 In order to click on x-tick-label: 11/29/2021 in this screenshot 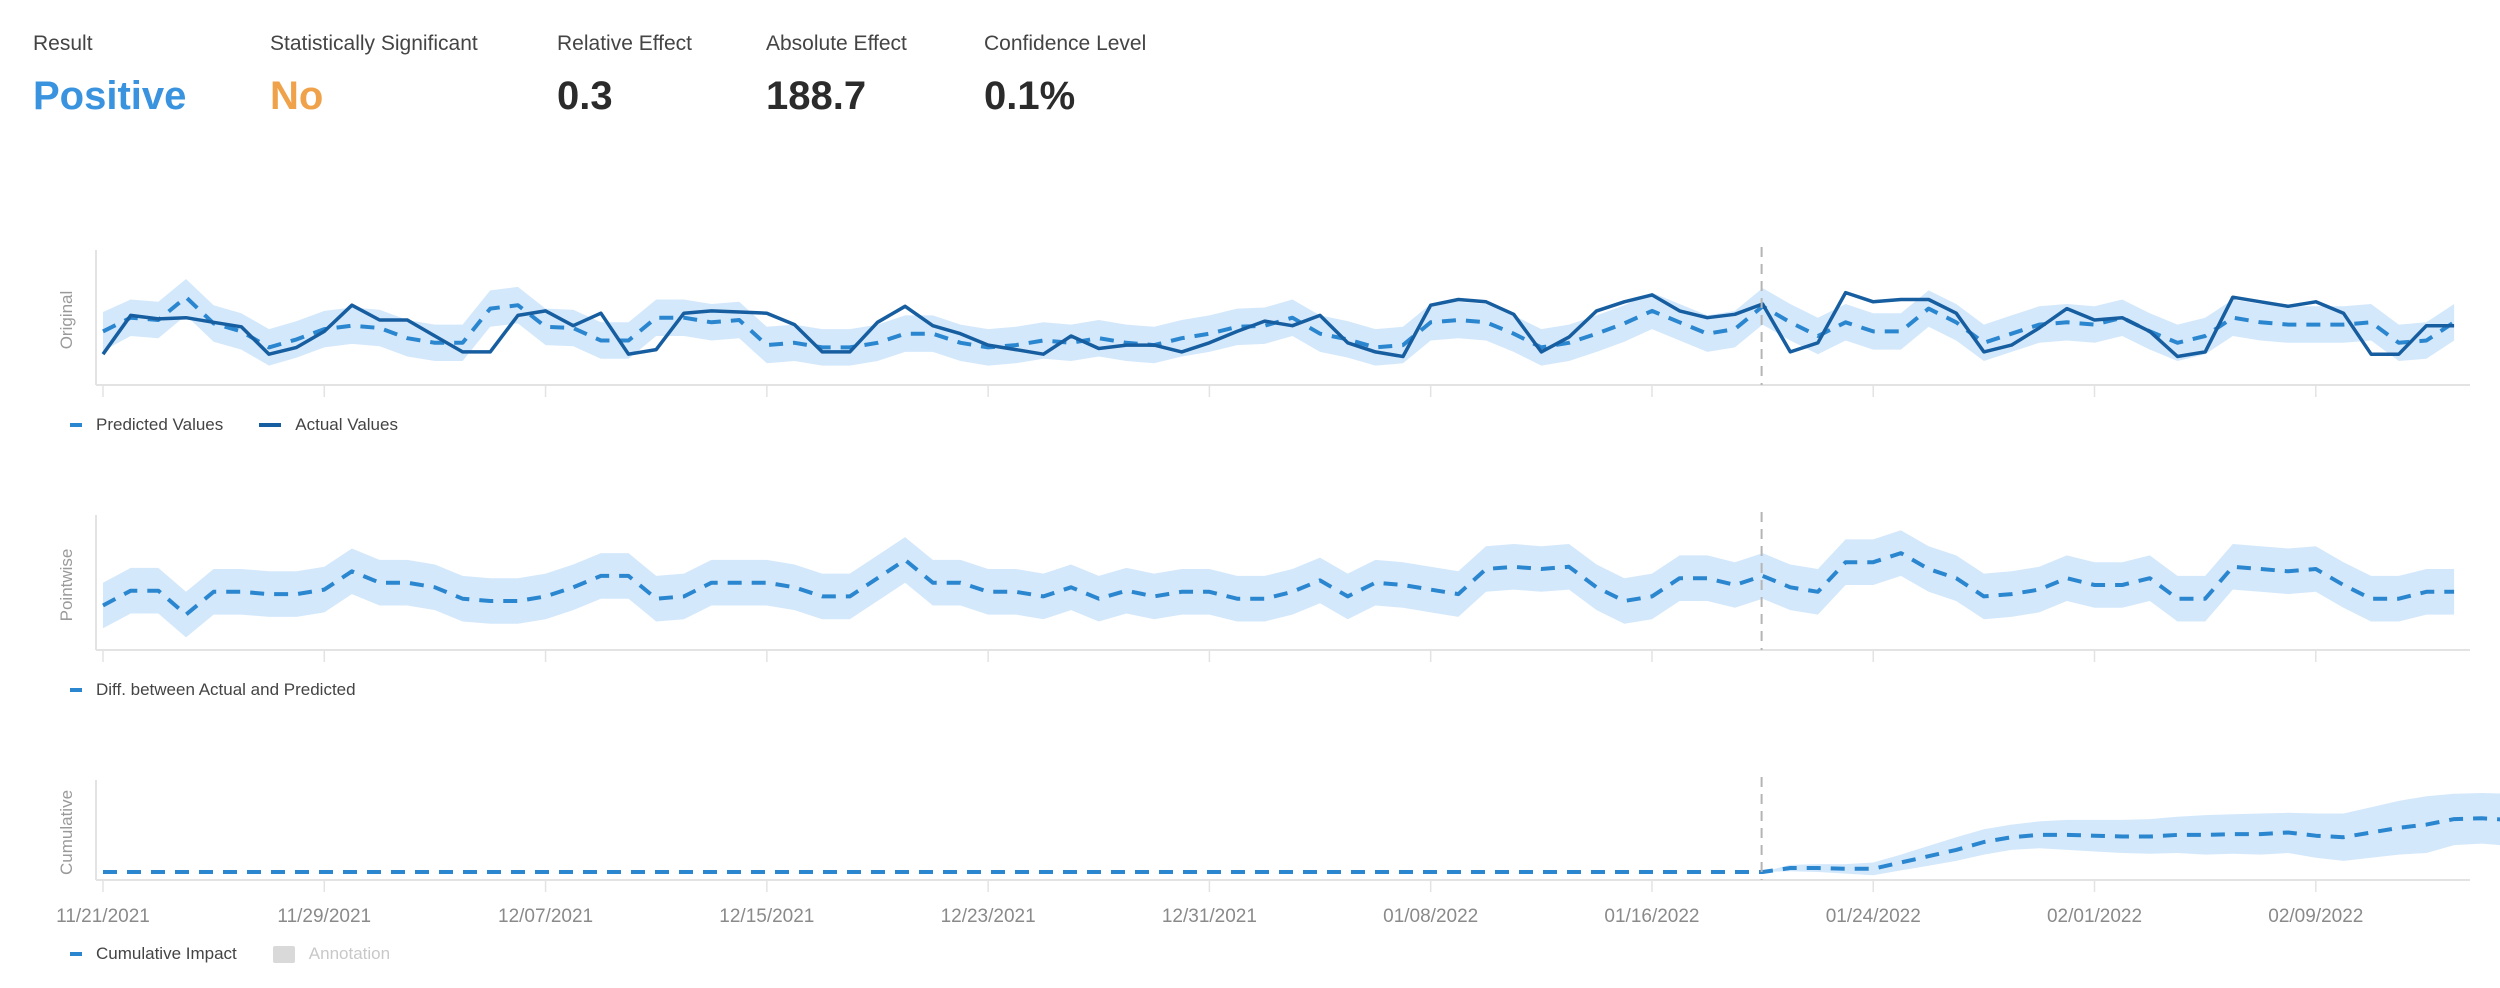, I will do `click(324, 916)`.